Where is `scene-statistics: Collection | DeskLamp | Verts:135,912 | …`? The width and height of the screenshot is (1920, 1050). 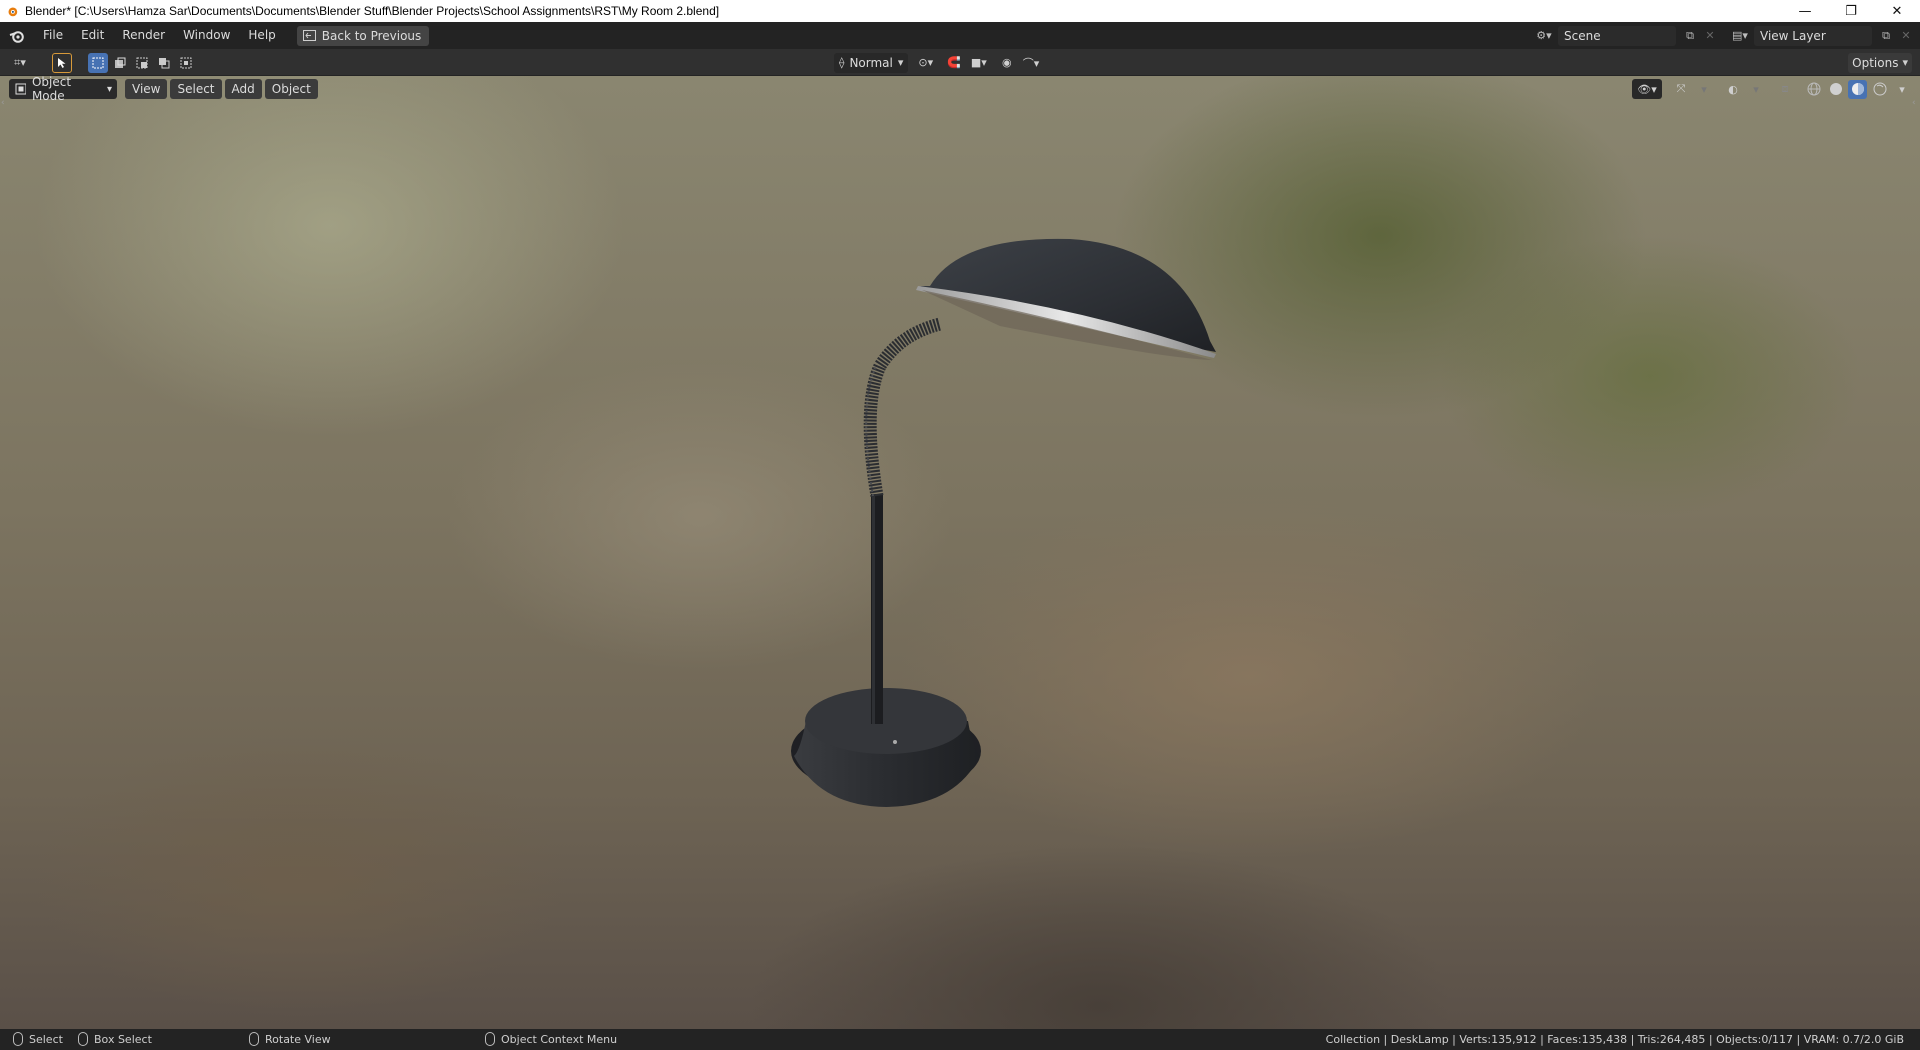 scene-statistics: Collection | DeskLamp | Verts:135,912 | … is located at coordinates (1614, 1039).